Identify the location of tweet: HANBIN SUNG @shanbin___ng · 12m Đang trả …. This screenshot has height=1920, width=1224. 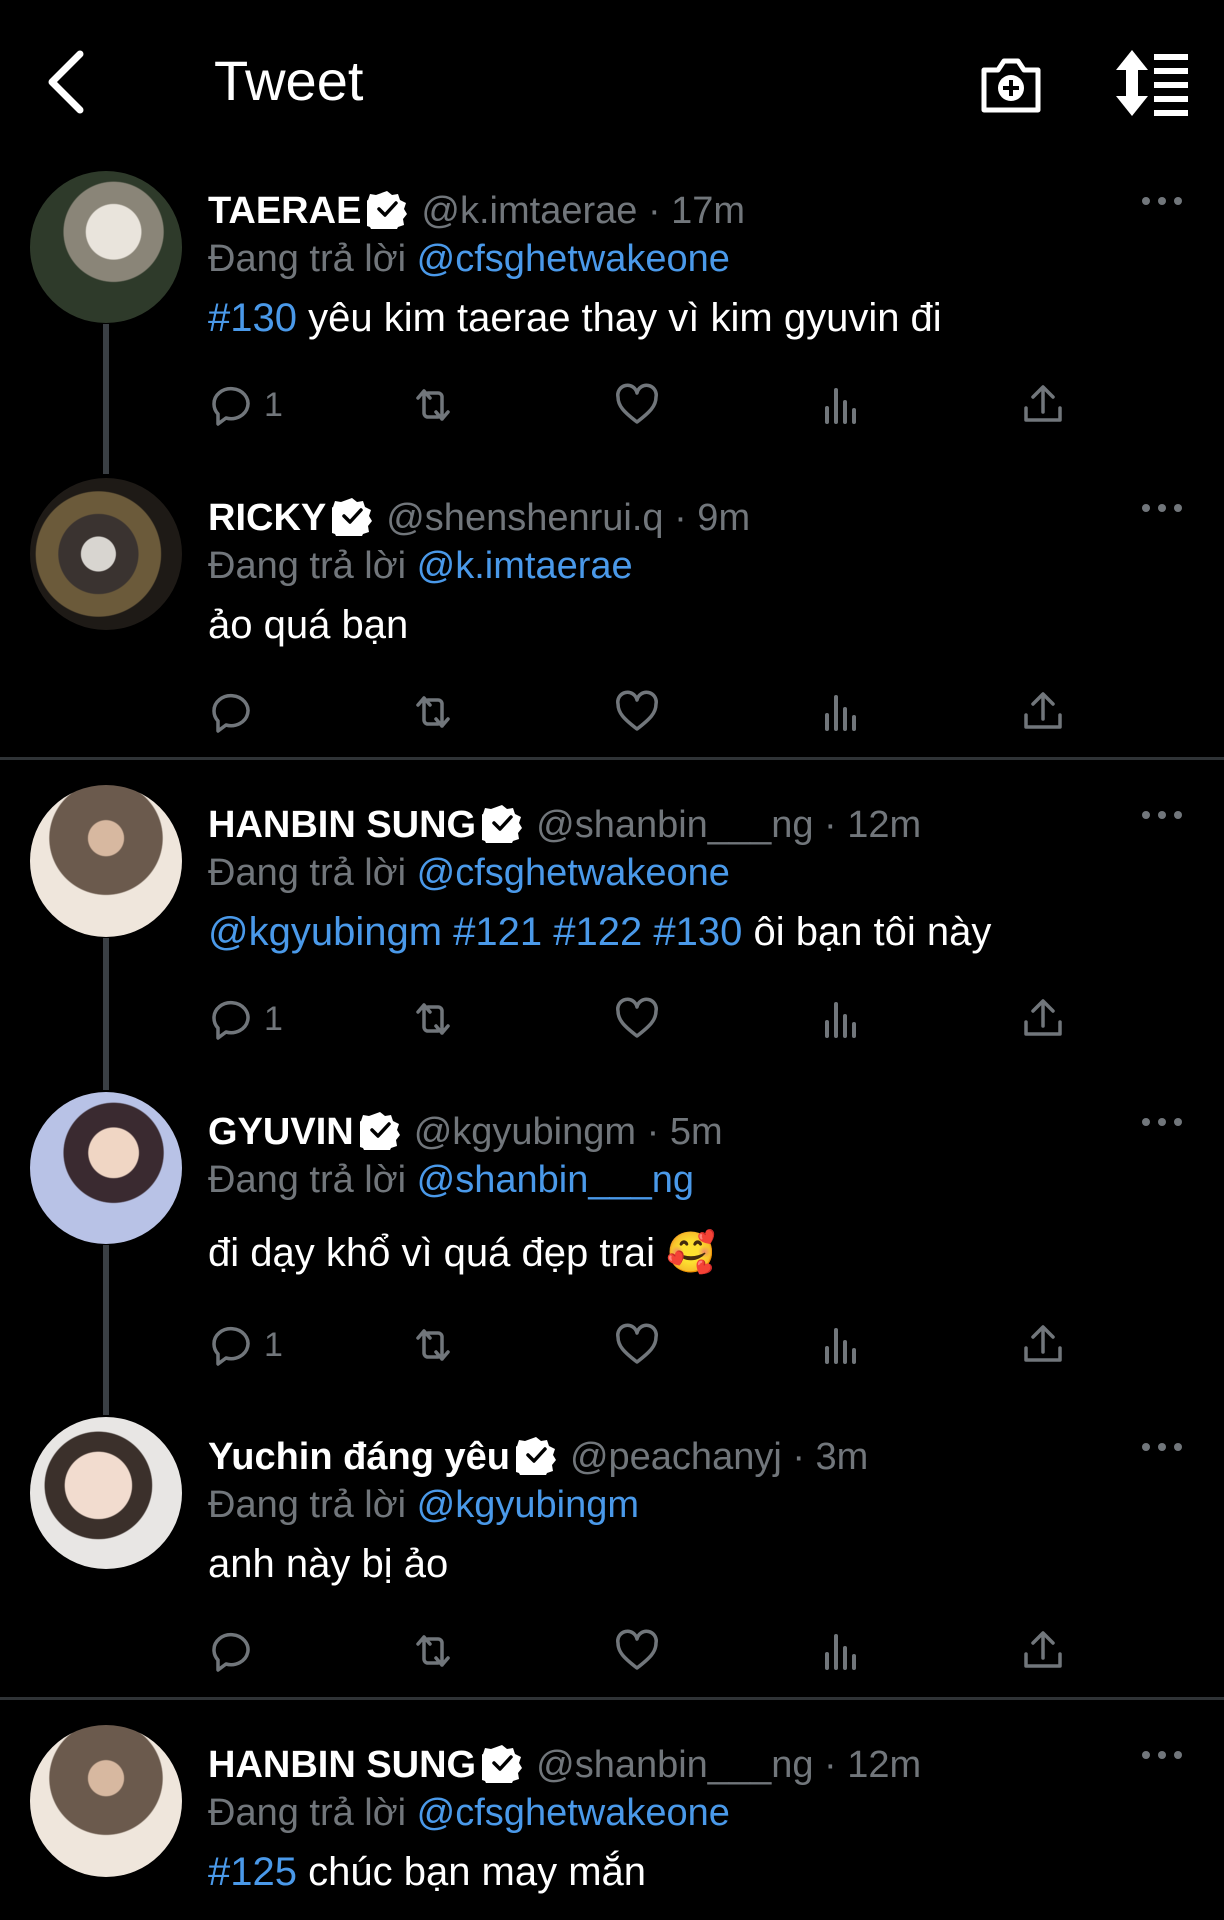
(612, 1819).